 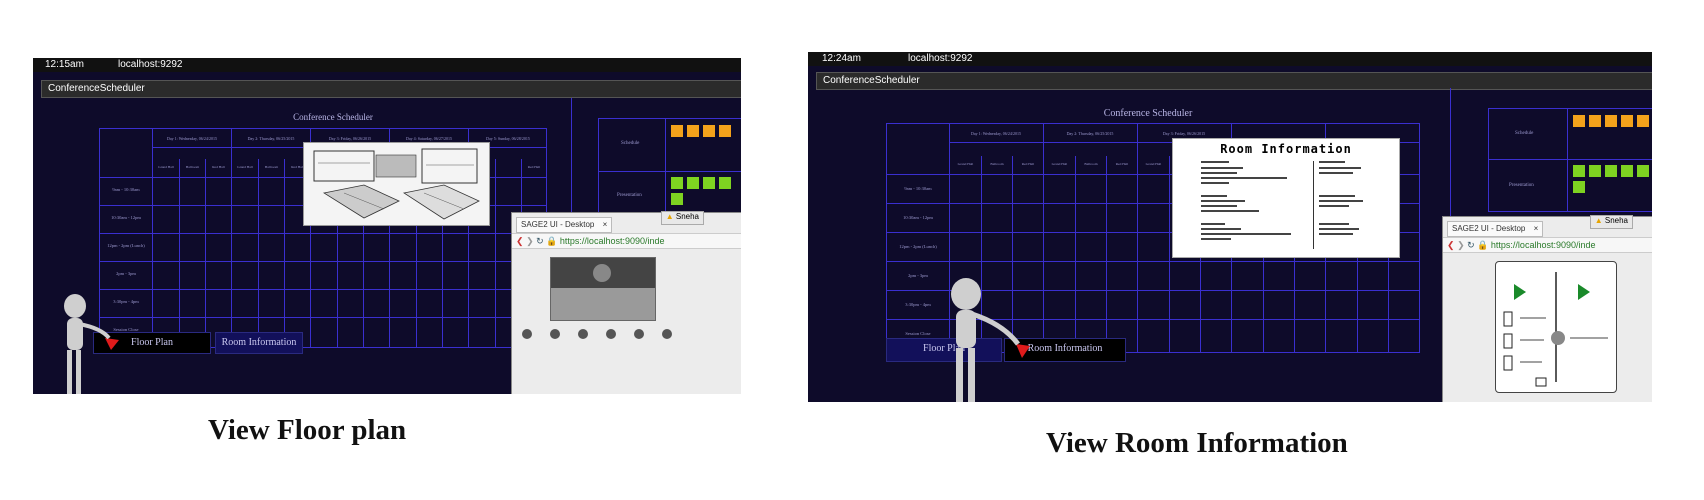 What do you see at coordinates (555, 334) in the screenshot?
I see `app-icon` at bounding box center [555, 334].